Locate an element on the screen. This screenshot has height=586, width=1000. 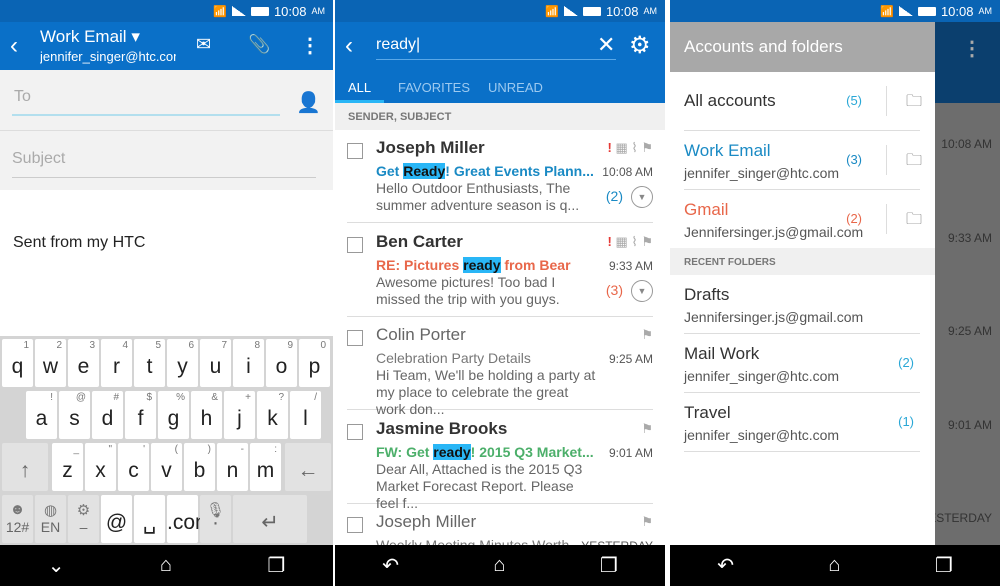
key-d: d # is located at coordinates (107, 415).